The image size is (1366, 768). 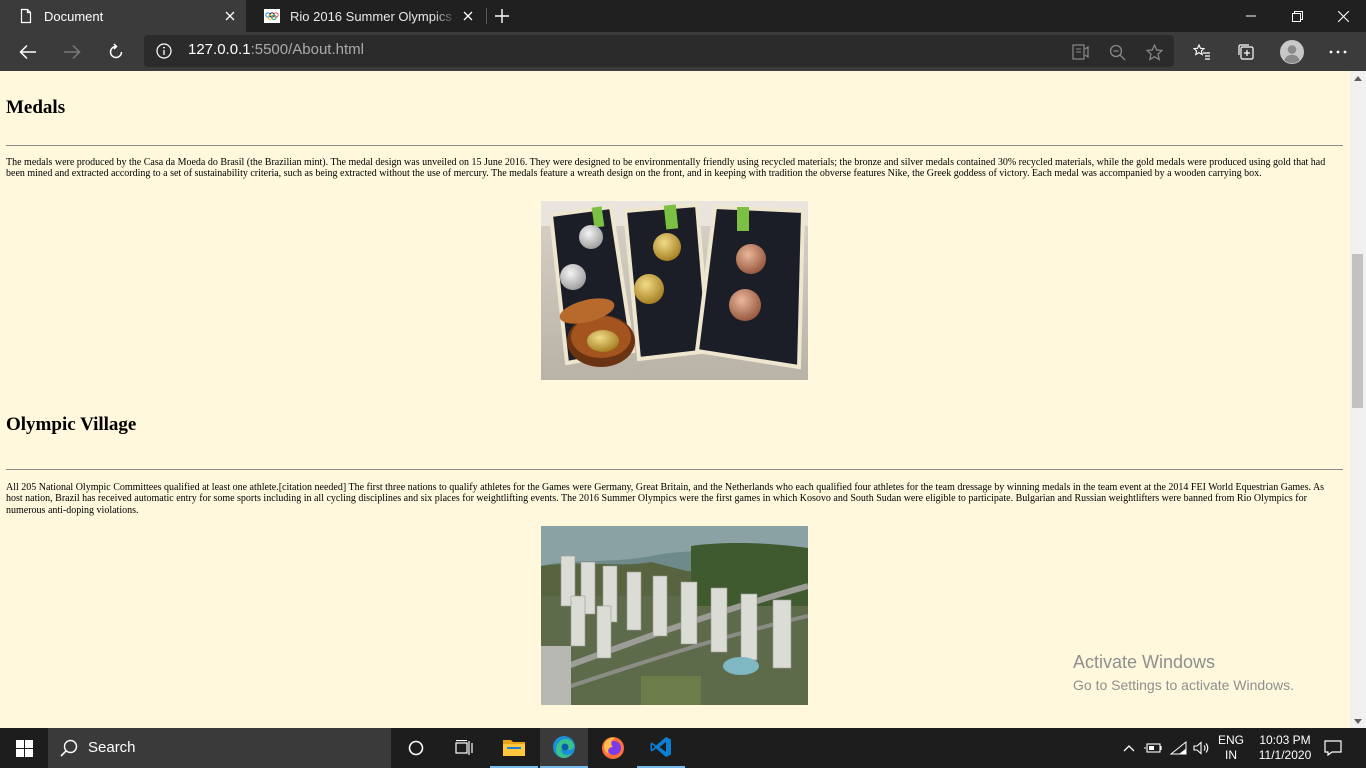 What do you see at coordinates (71, 424) in the screenshot?
I see `section-heading-olympic-village: Olympic Village` at bounding box center [71, 424].